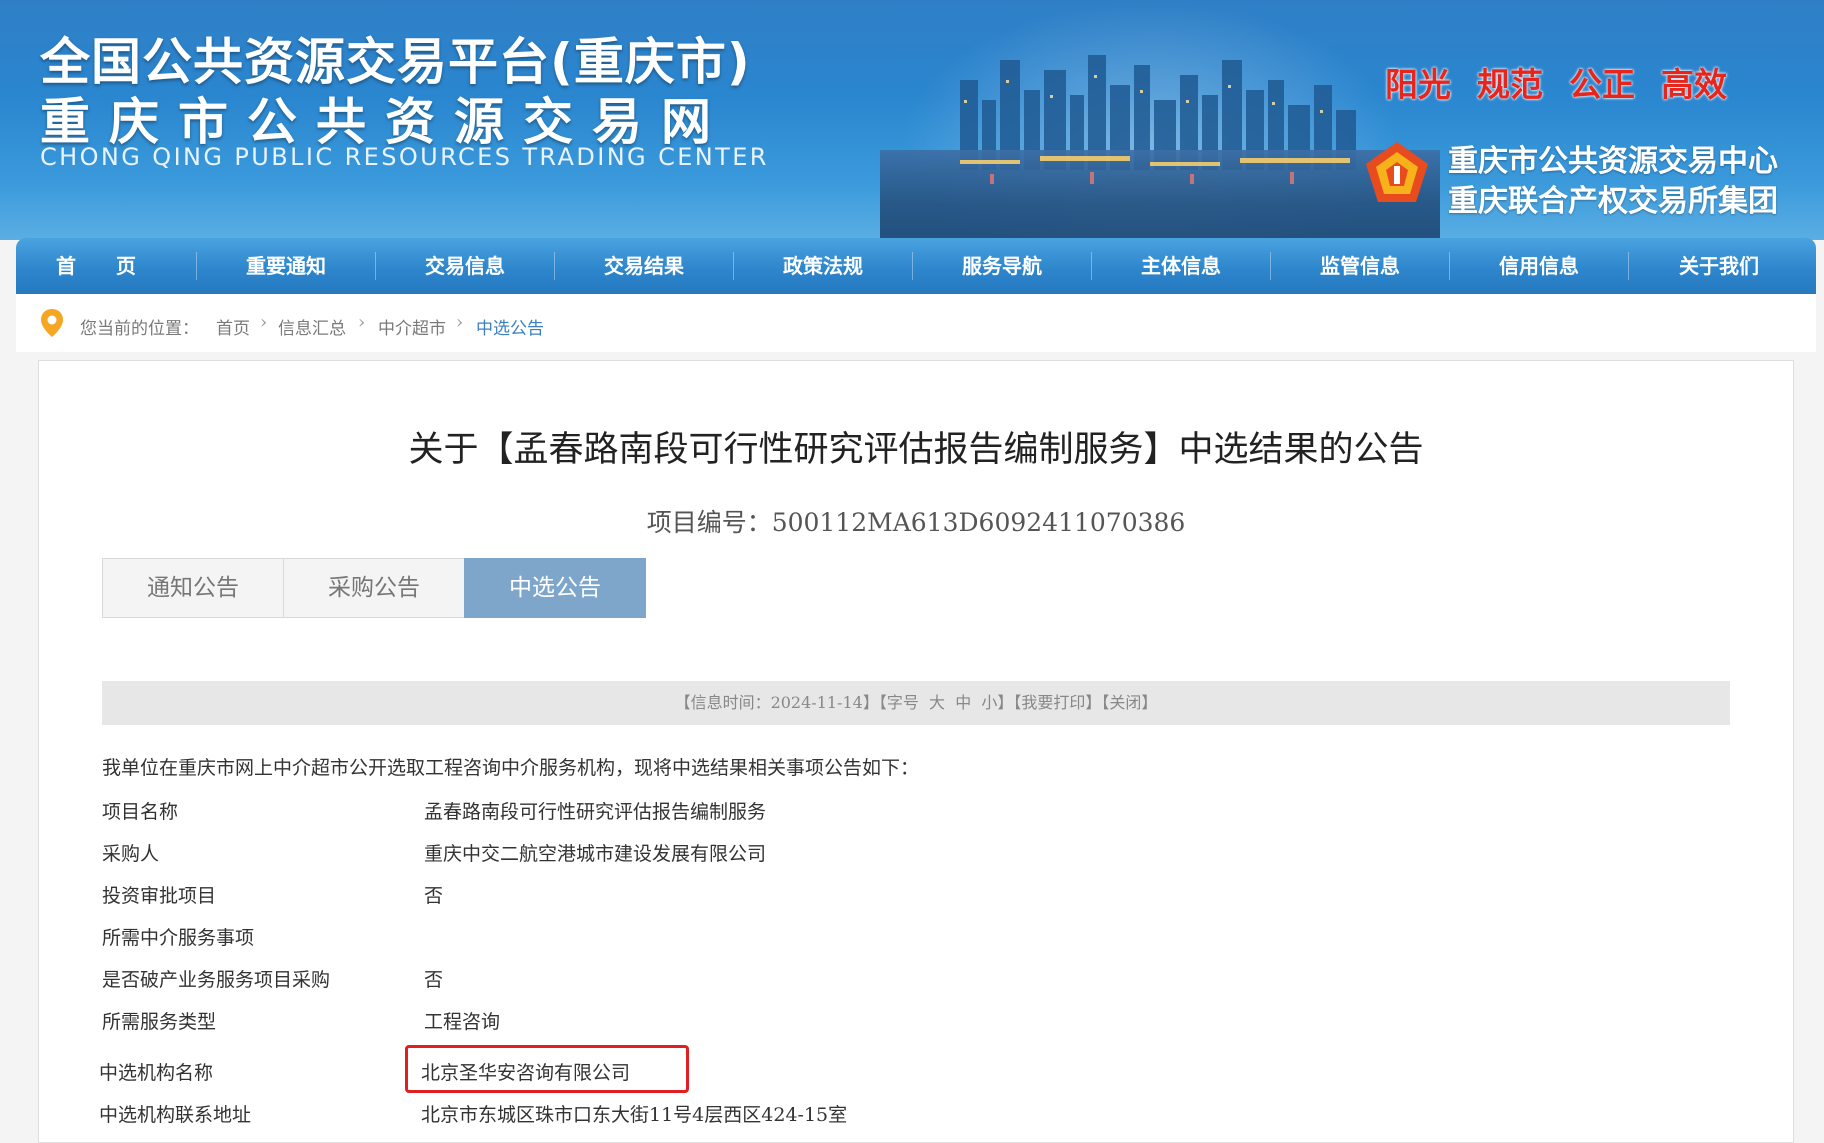 This screenshot has height=1143, width=1824. What do you see at coordinates (312, 326) in the screenshot?
I see `breadcrumb-info-summary: 信息汇总` at bounding box center [312, 326].